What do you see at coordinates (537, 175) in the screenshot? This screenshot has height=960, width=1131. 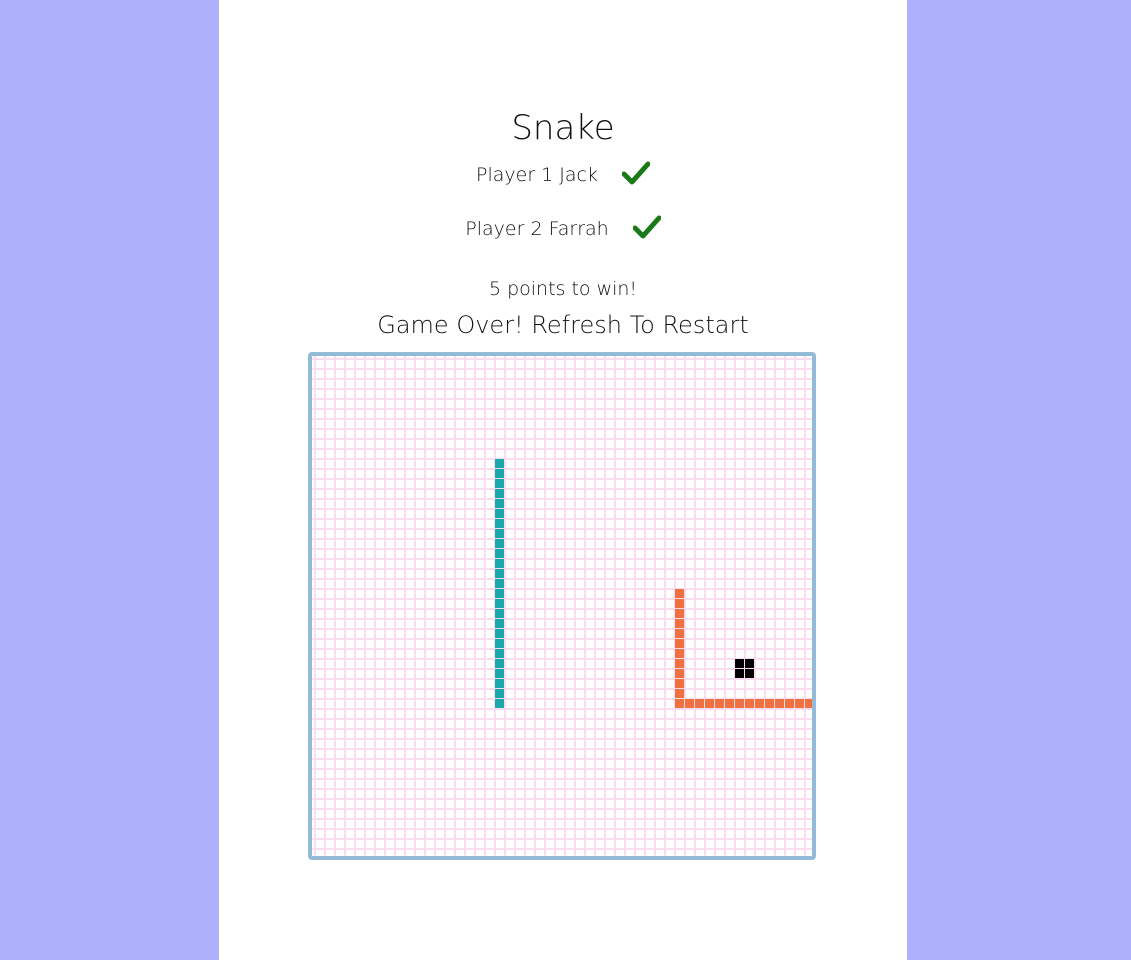 I see `player-1-name: Player 1 Jack` at bounding box center [537, 175].